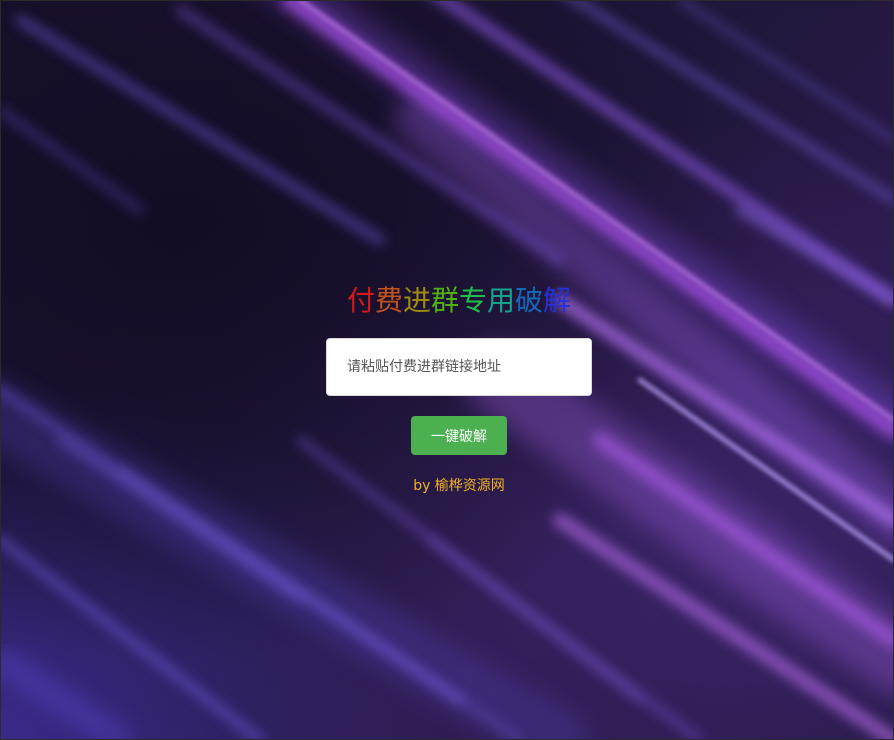 The height and width of the screenshot is (740, 894). What do you see at coordinates (444, 300) in the screenshot?
I see `title-char: 群` at bounding box center [444, 300].